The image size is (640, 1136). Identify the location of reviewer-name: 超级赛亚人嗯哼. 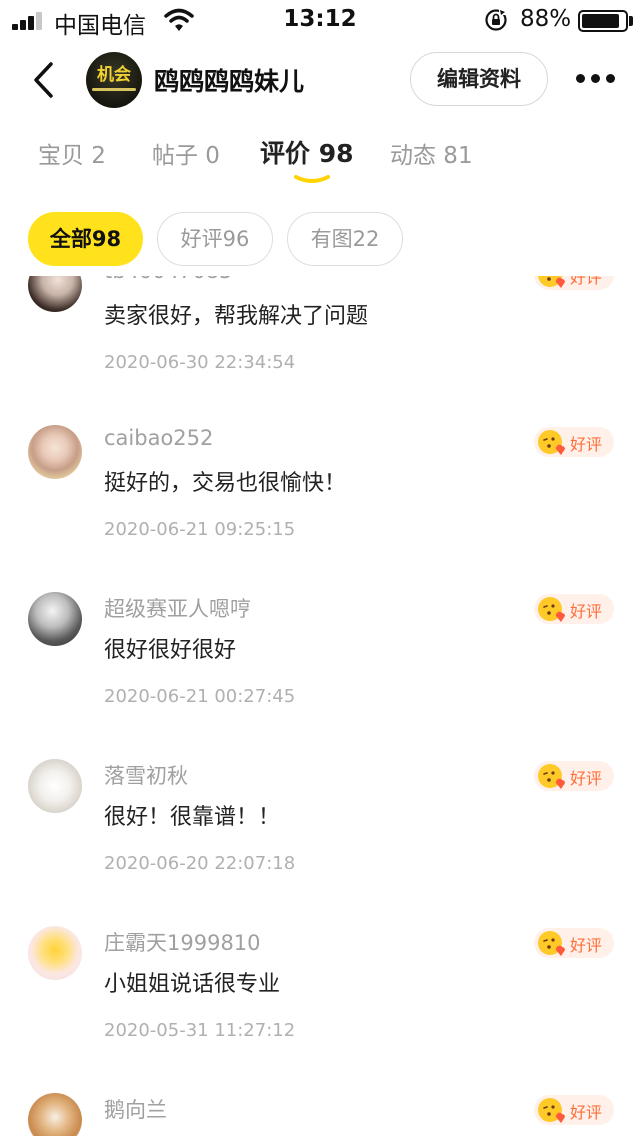
(177, 608).